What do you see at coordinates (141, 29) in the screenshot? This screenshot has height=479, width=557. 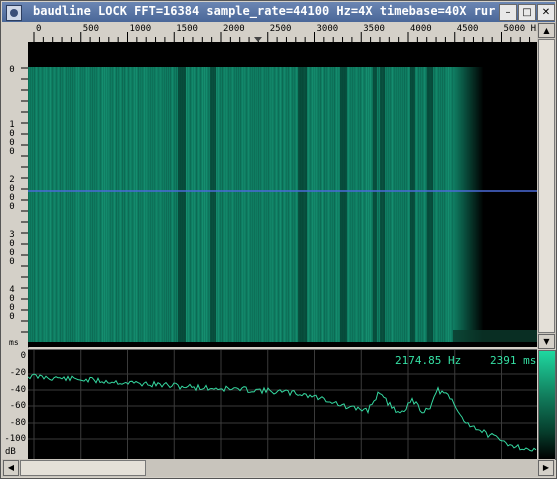 I see `frequency-tick-label: 1000` at bounding box center [141, 29].